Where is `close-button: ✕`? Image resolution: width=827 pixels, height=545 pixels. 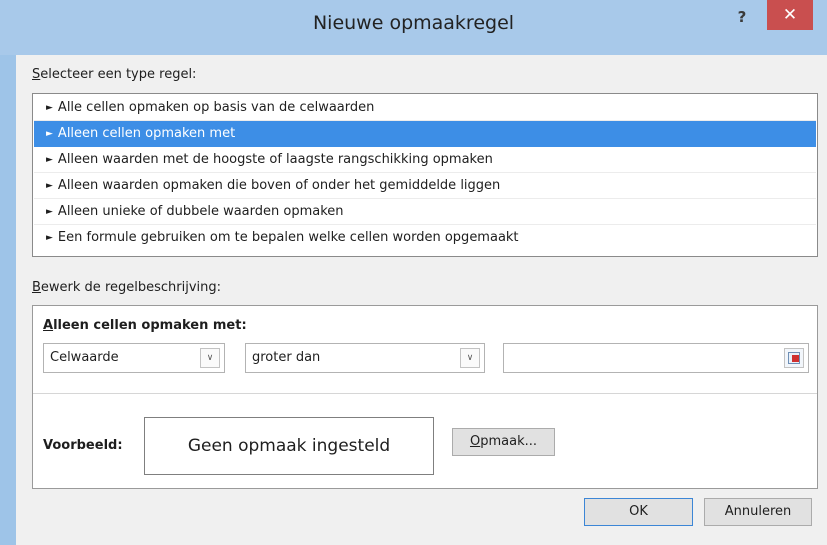
close-button: ✕ is located at coordinates (790, 15).